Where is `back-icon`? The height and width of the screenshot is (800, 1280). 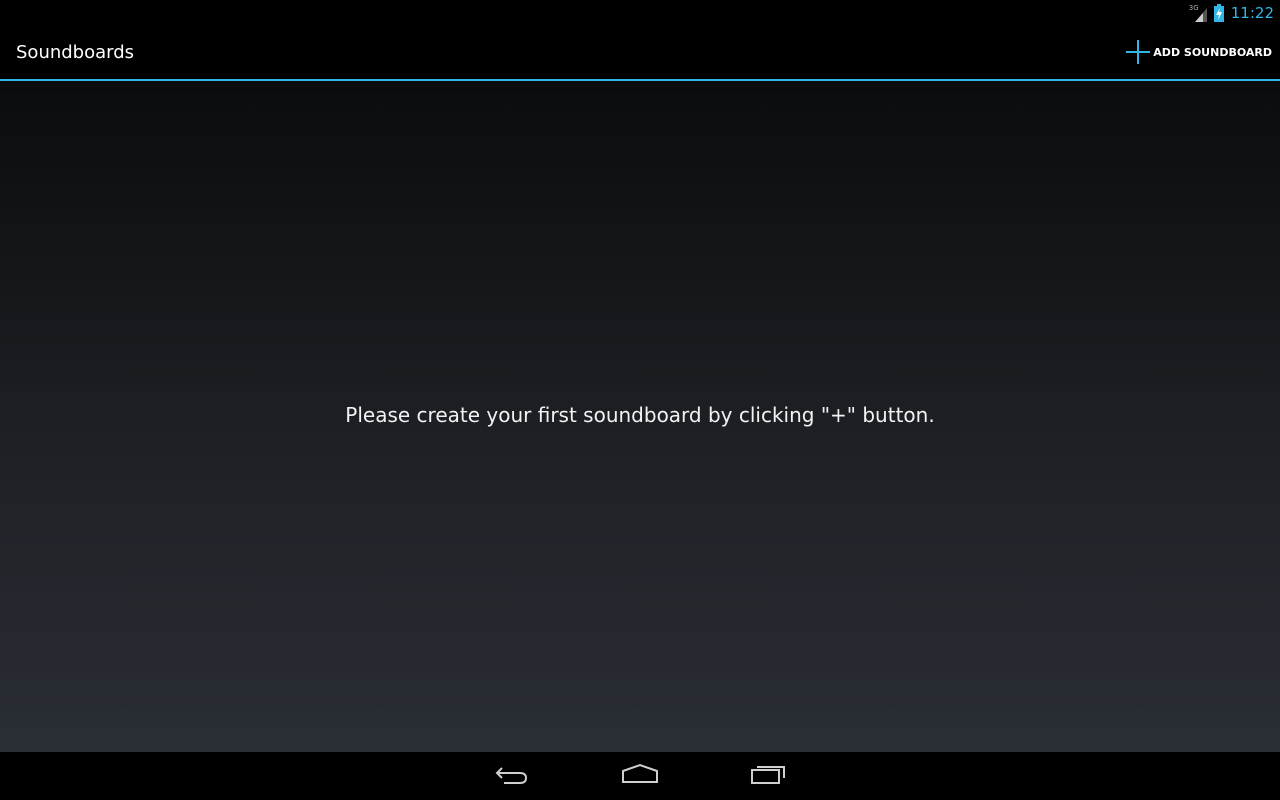
back-icon is located at coordinates (512, 776).